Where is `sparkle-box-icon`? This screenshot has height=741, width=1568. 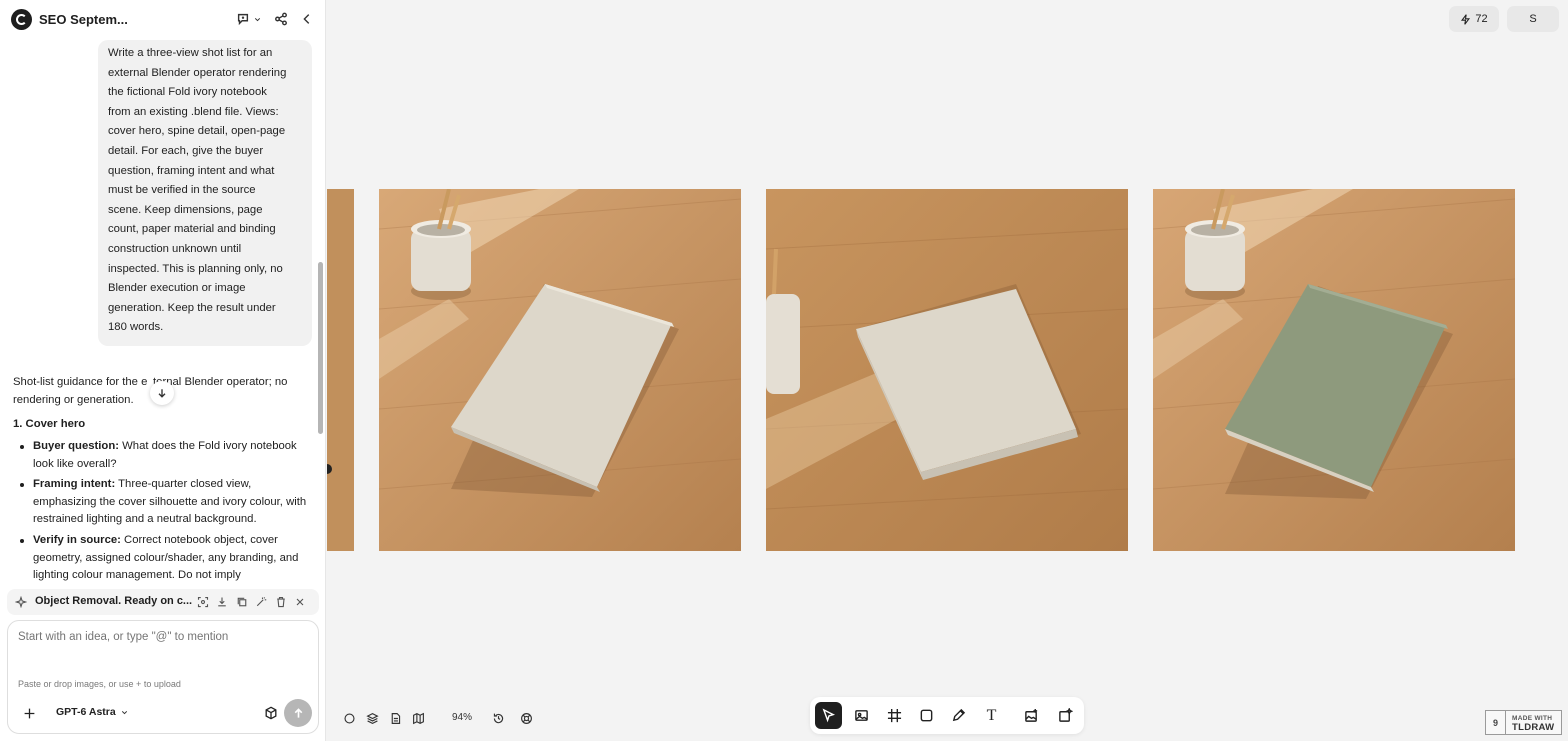 sparkle-box-icon is located at coordinates (1066, 715).